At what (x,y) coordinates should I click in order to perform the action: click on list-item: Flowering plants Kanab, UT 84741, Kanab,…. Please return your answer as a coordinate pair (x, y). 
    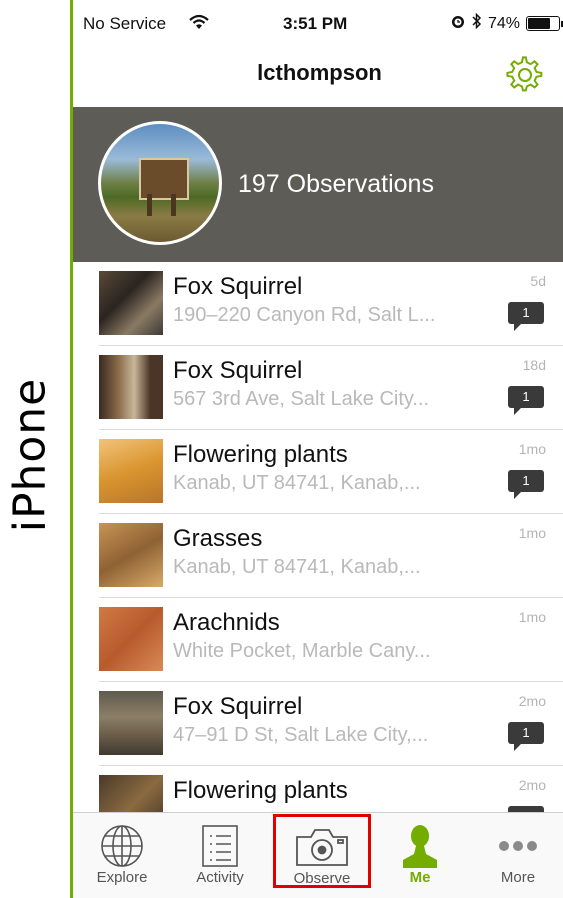
    Looking at the image, I should click on (318, 472).